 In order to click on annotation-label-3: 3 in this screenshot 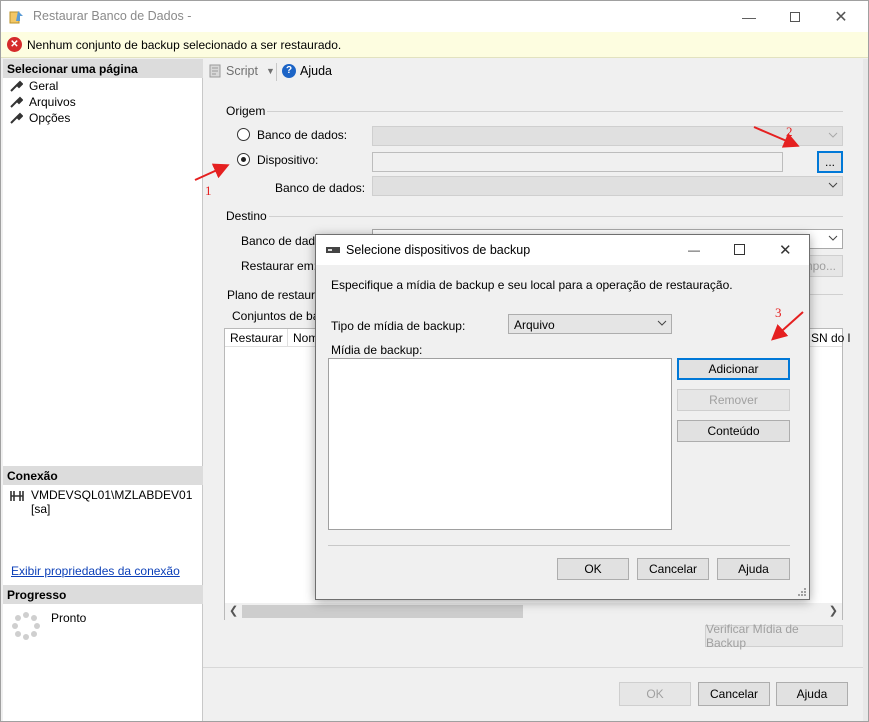, I will do `click(778, 312)`.